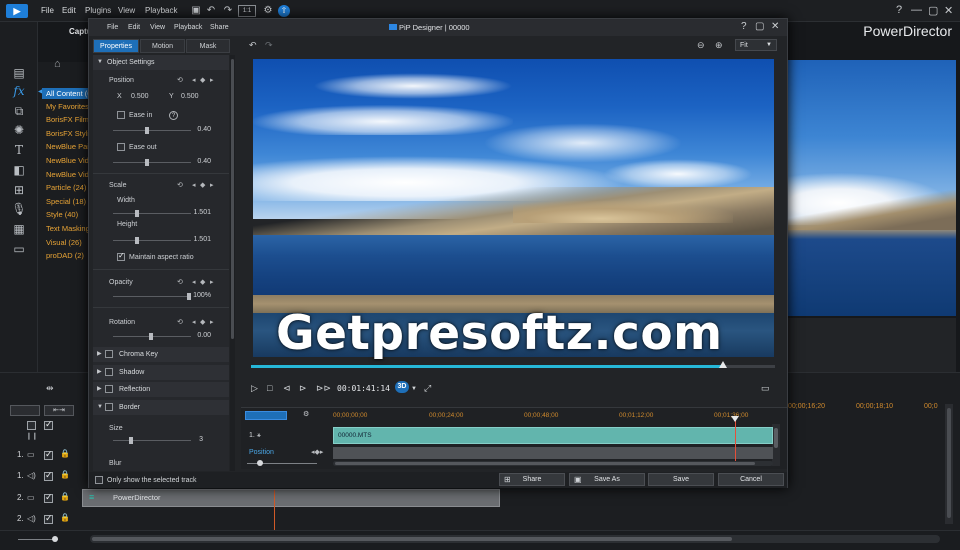 Image resolution: width=960 pixels, height=550 pixels. I want to click on category-item: Special (18), so click(66, 201).